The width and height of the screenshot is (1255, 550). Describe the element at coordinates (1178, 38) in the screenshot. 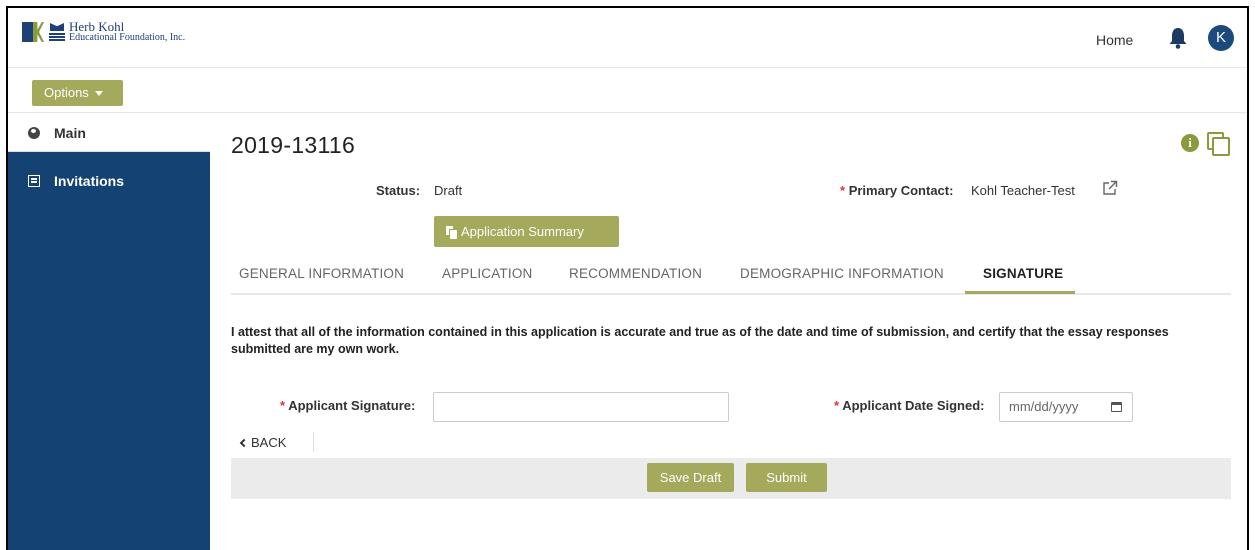

I see `bell-icon` at that location.